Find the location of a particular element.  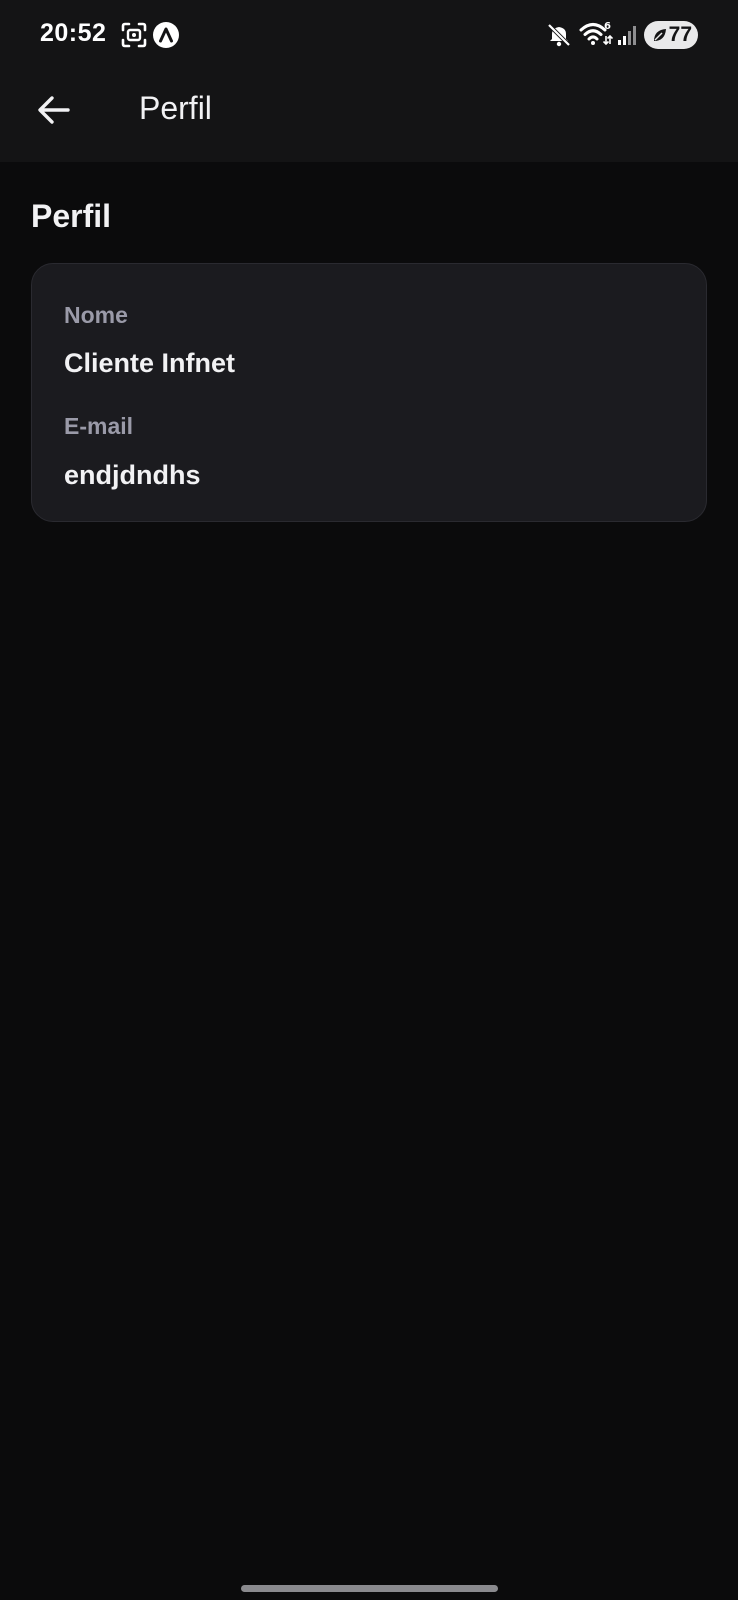

page-title: Perfil is located at coordinates (71, 216).